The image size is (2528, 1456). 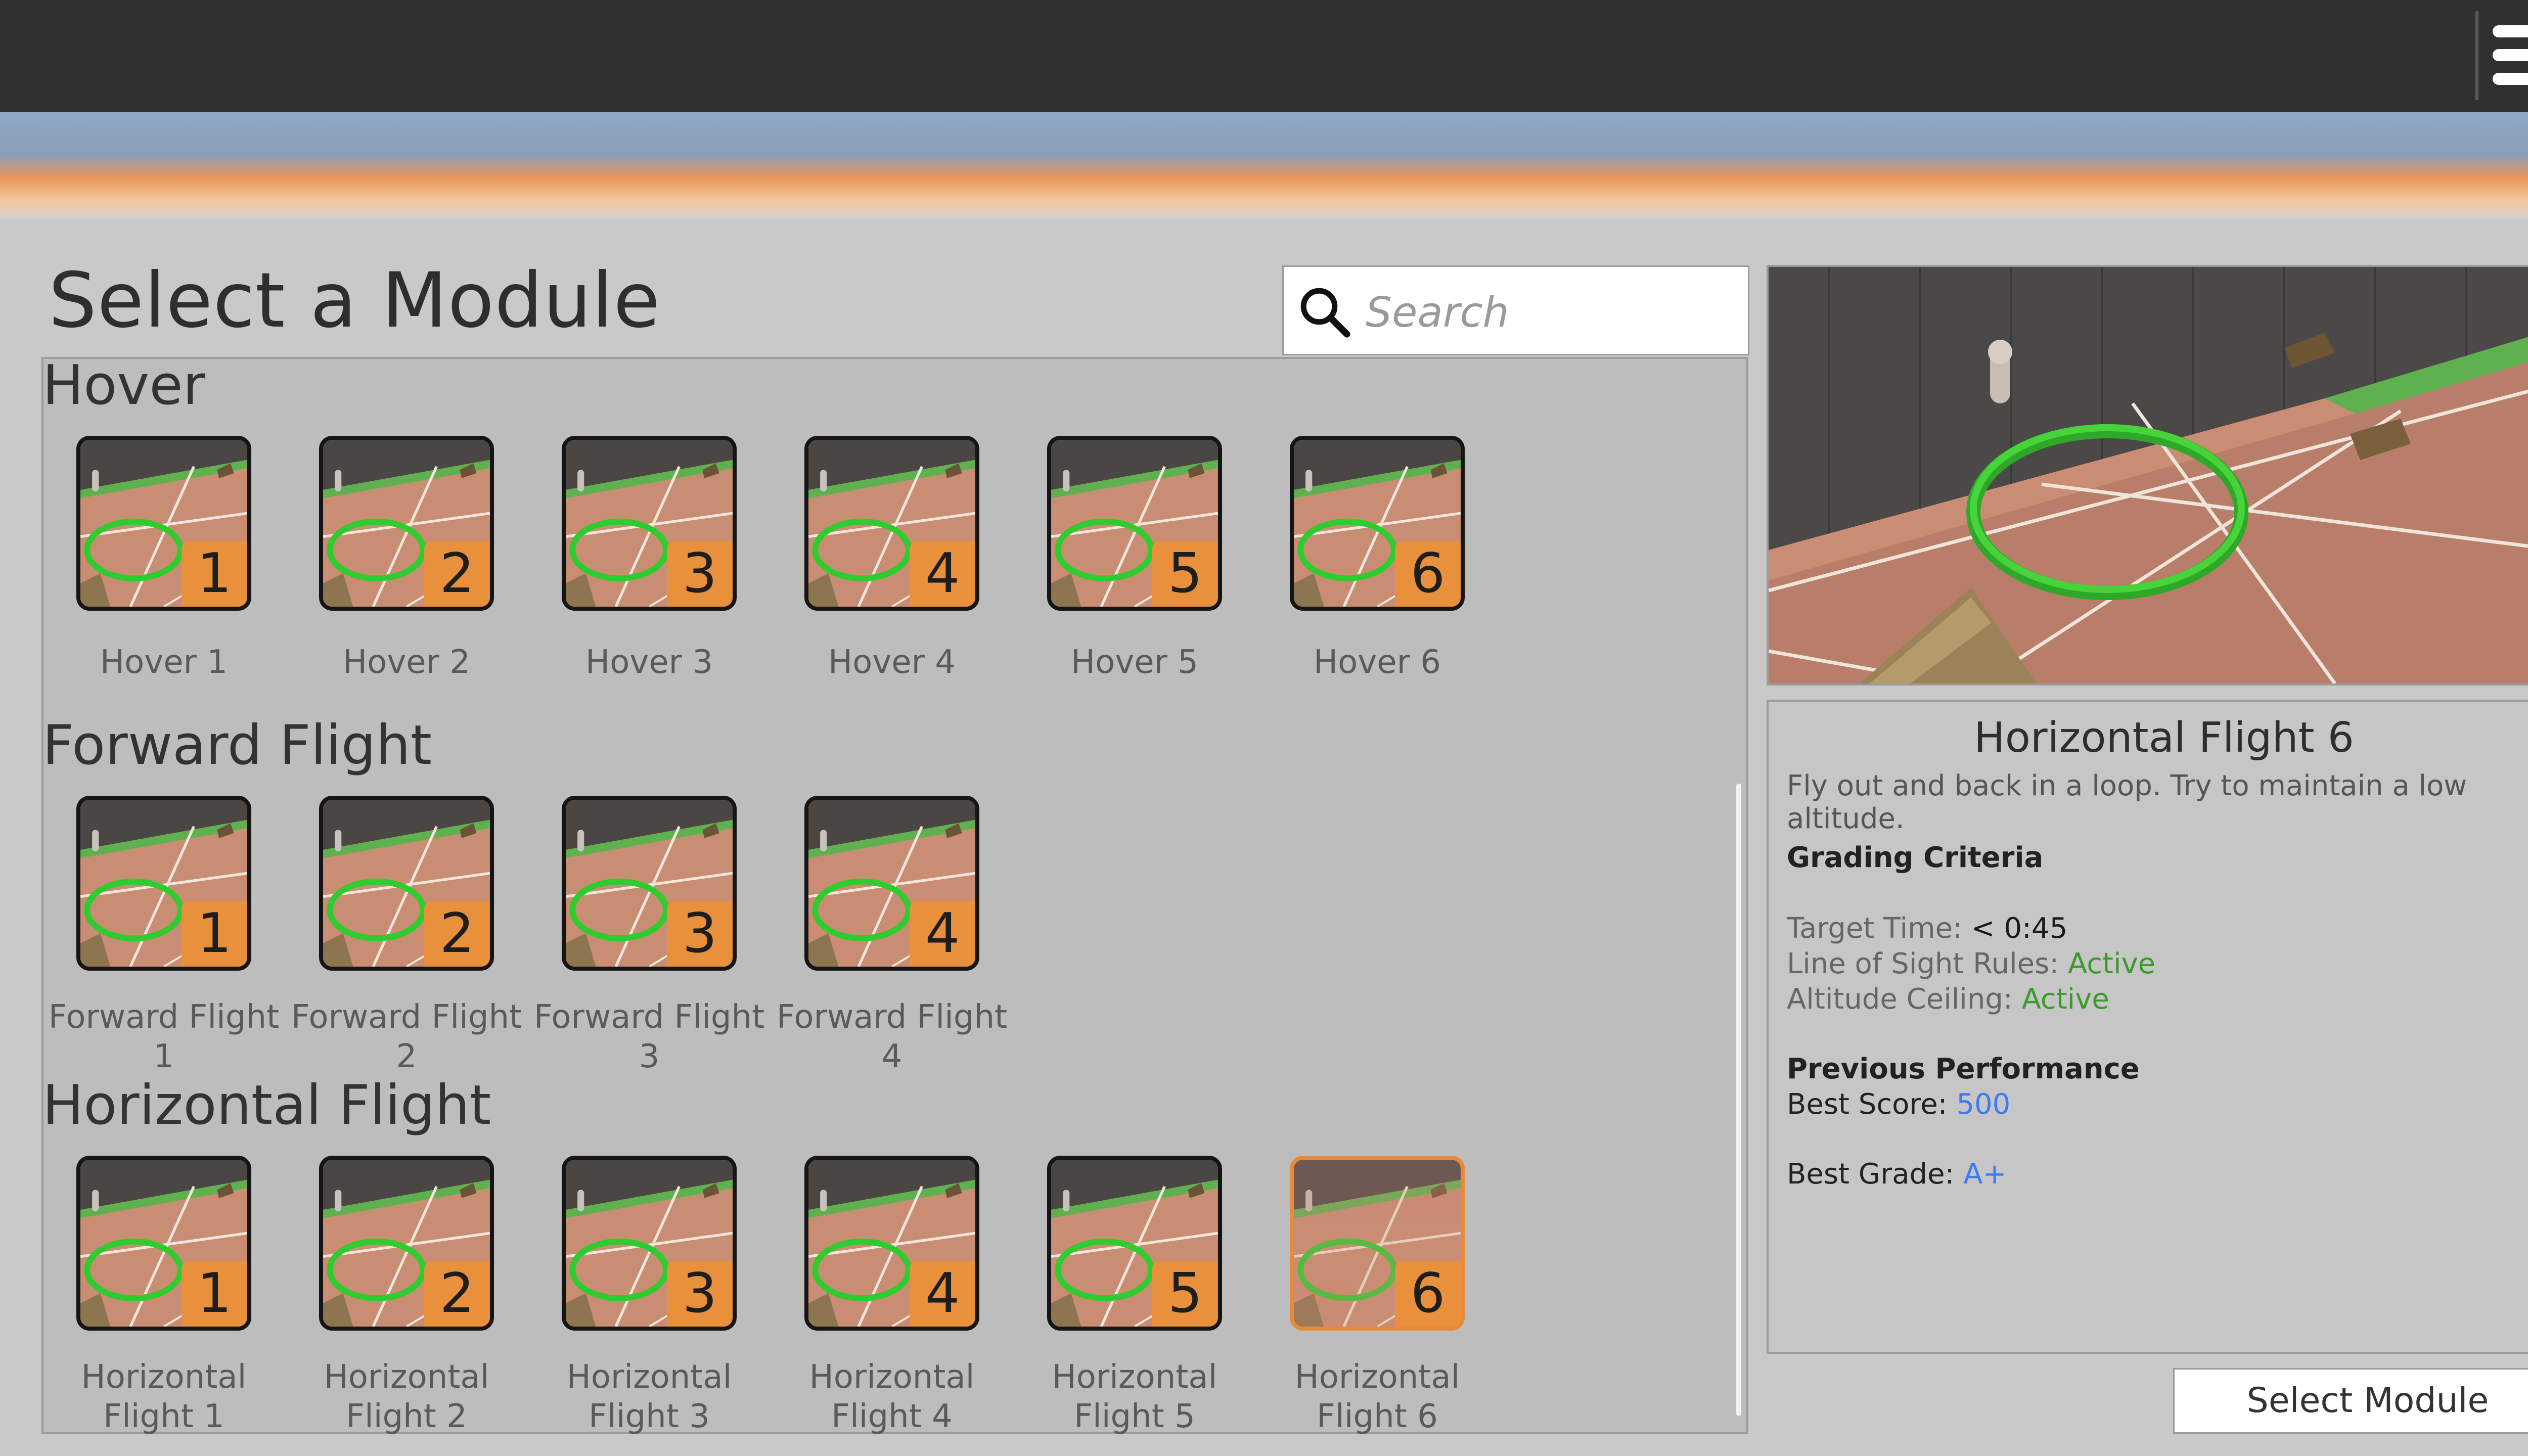 I want to click on target-time-label: Target Time:, so click(x=1875, y=928).